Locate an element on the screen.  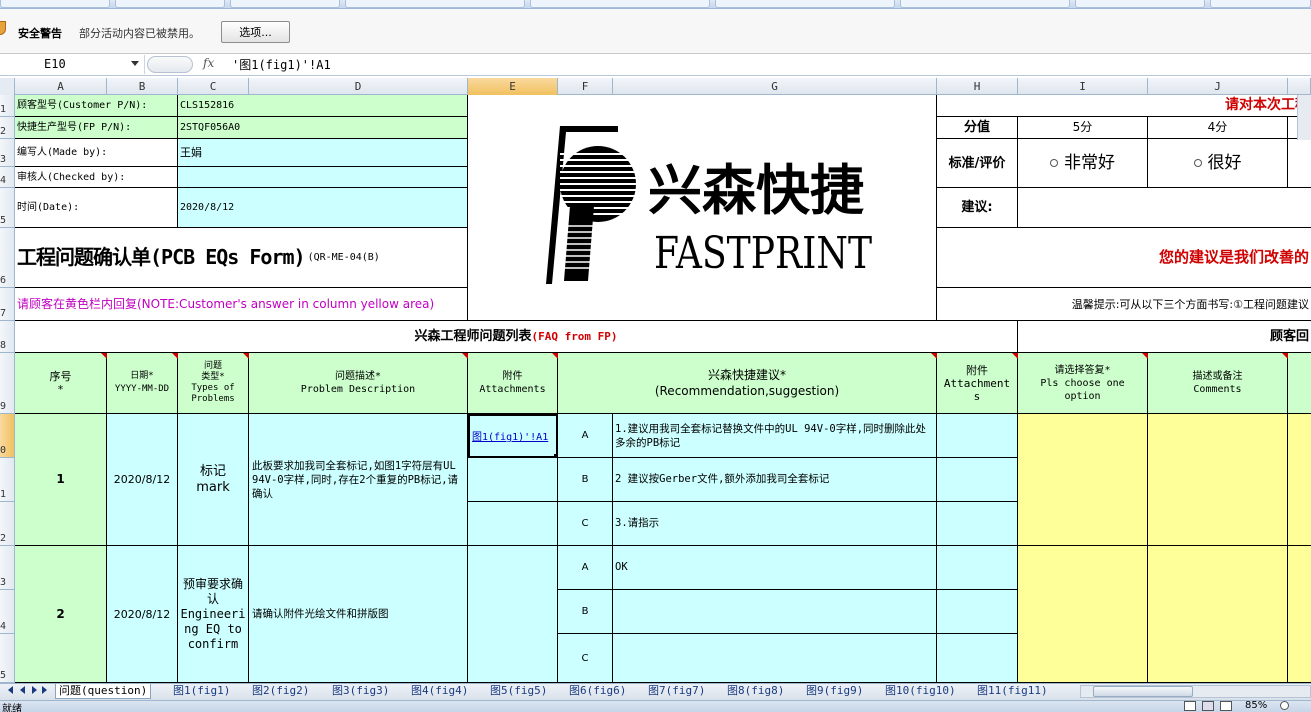
row-header: 6 is located at coordinates (7, 258).